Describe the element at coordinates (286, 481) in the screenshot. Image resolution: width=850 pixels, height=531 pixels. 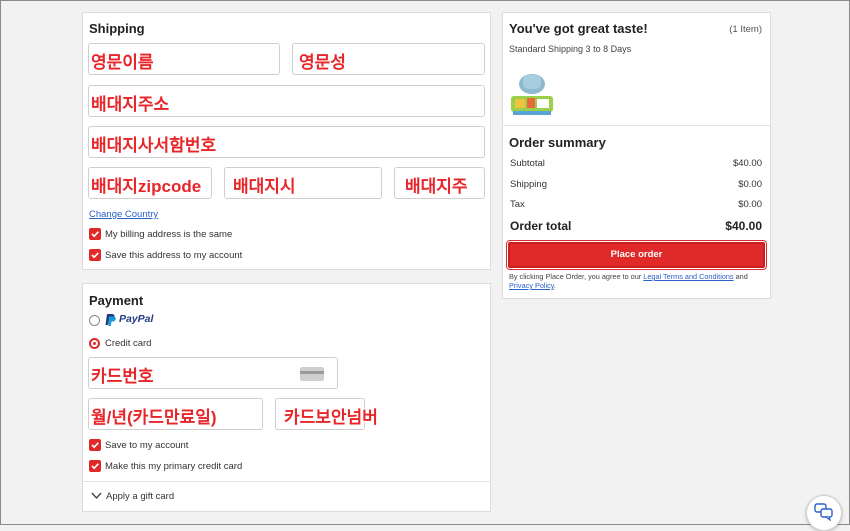
I see `gift-card-divider` at that location.